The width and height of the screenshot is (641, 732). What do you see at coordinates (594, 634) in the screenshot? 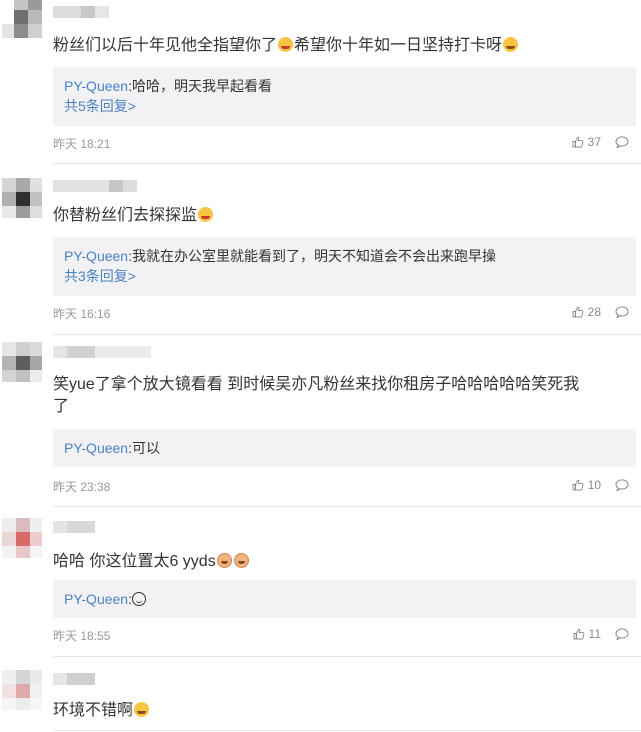
I see `like-count: 11` at bounding box center [594, 634].